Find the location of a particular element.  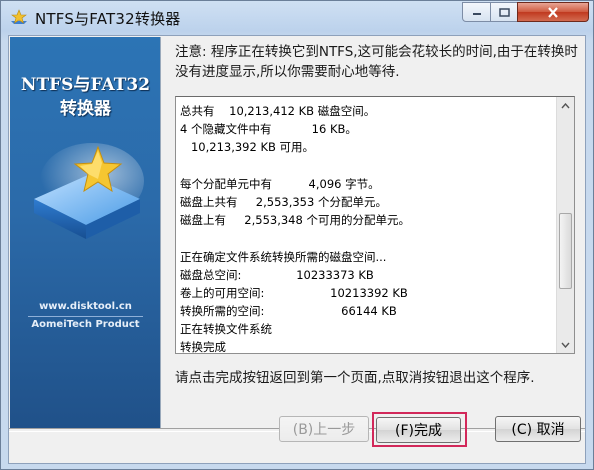

banner-company: AomeiTech Product is located at coordinates (85, 323).